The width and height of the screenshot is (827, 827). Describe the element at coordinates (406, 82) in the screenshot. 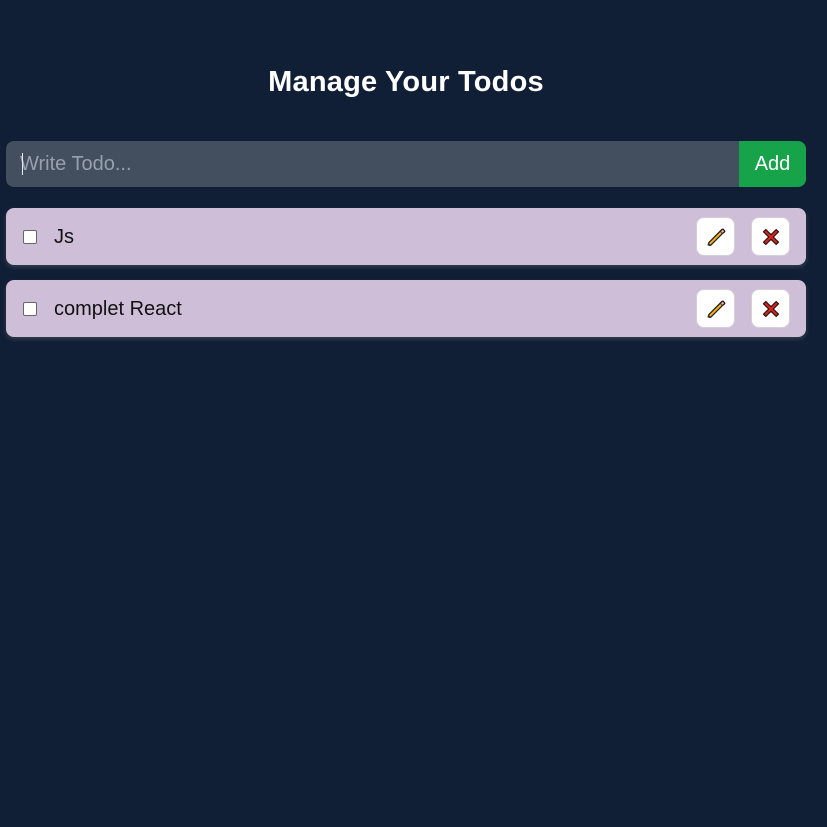

I see `page-title: Manage Your Todos` at that location.